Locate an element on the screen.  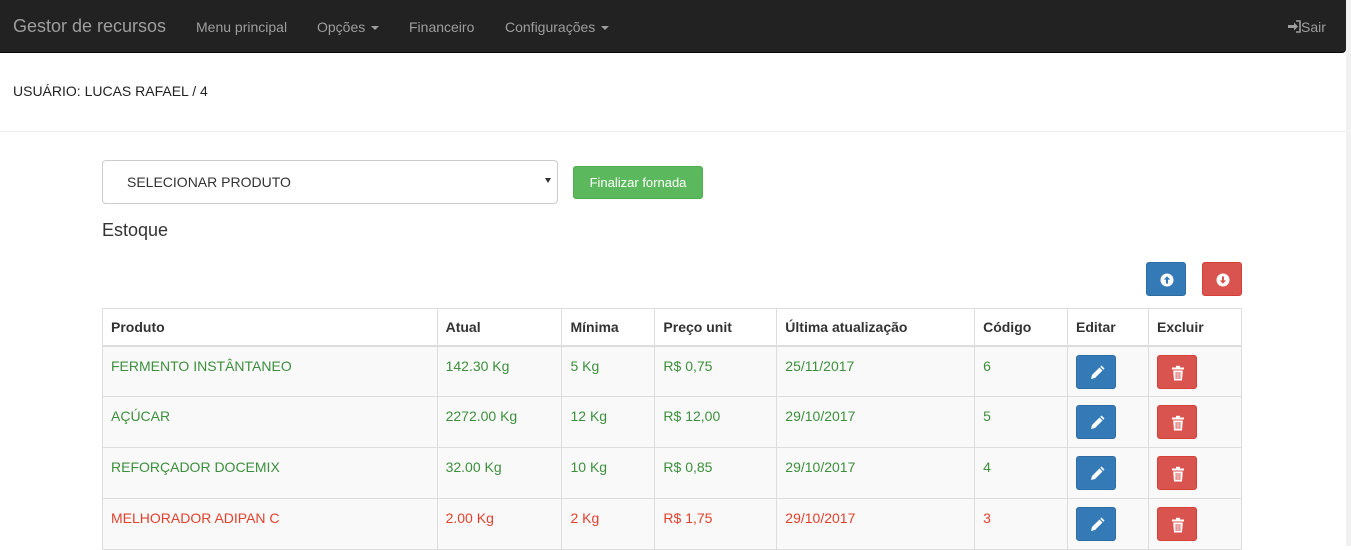
circle-arrow-down-icon is located at coordinates (1223, 280).